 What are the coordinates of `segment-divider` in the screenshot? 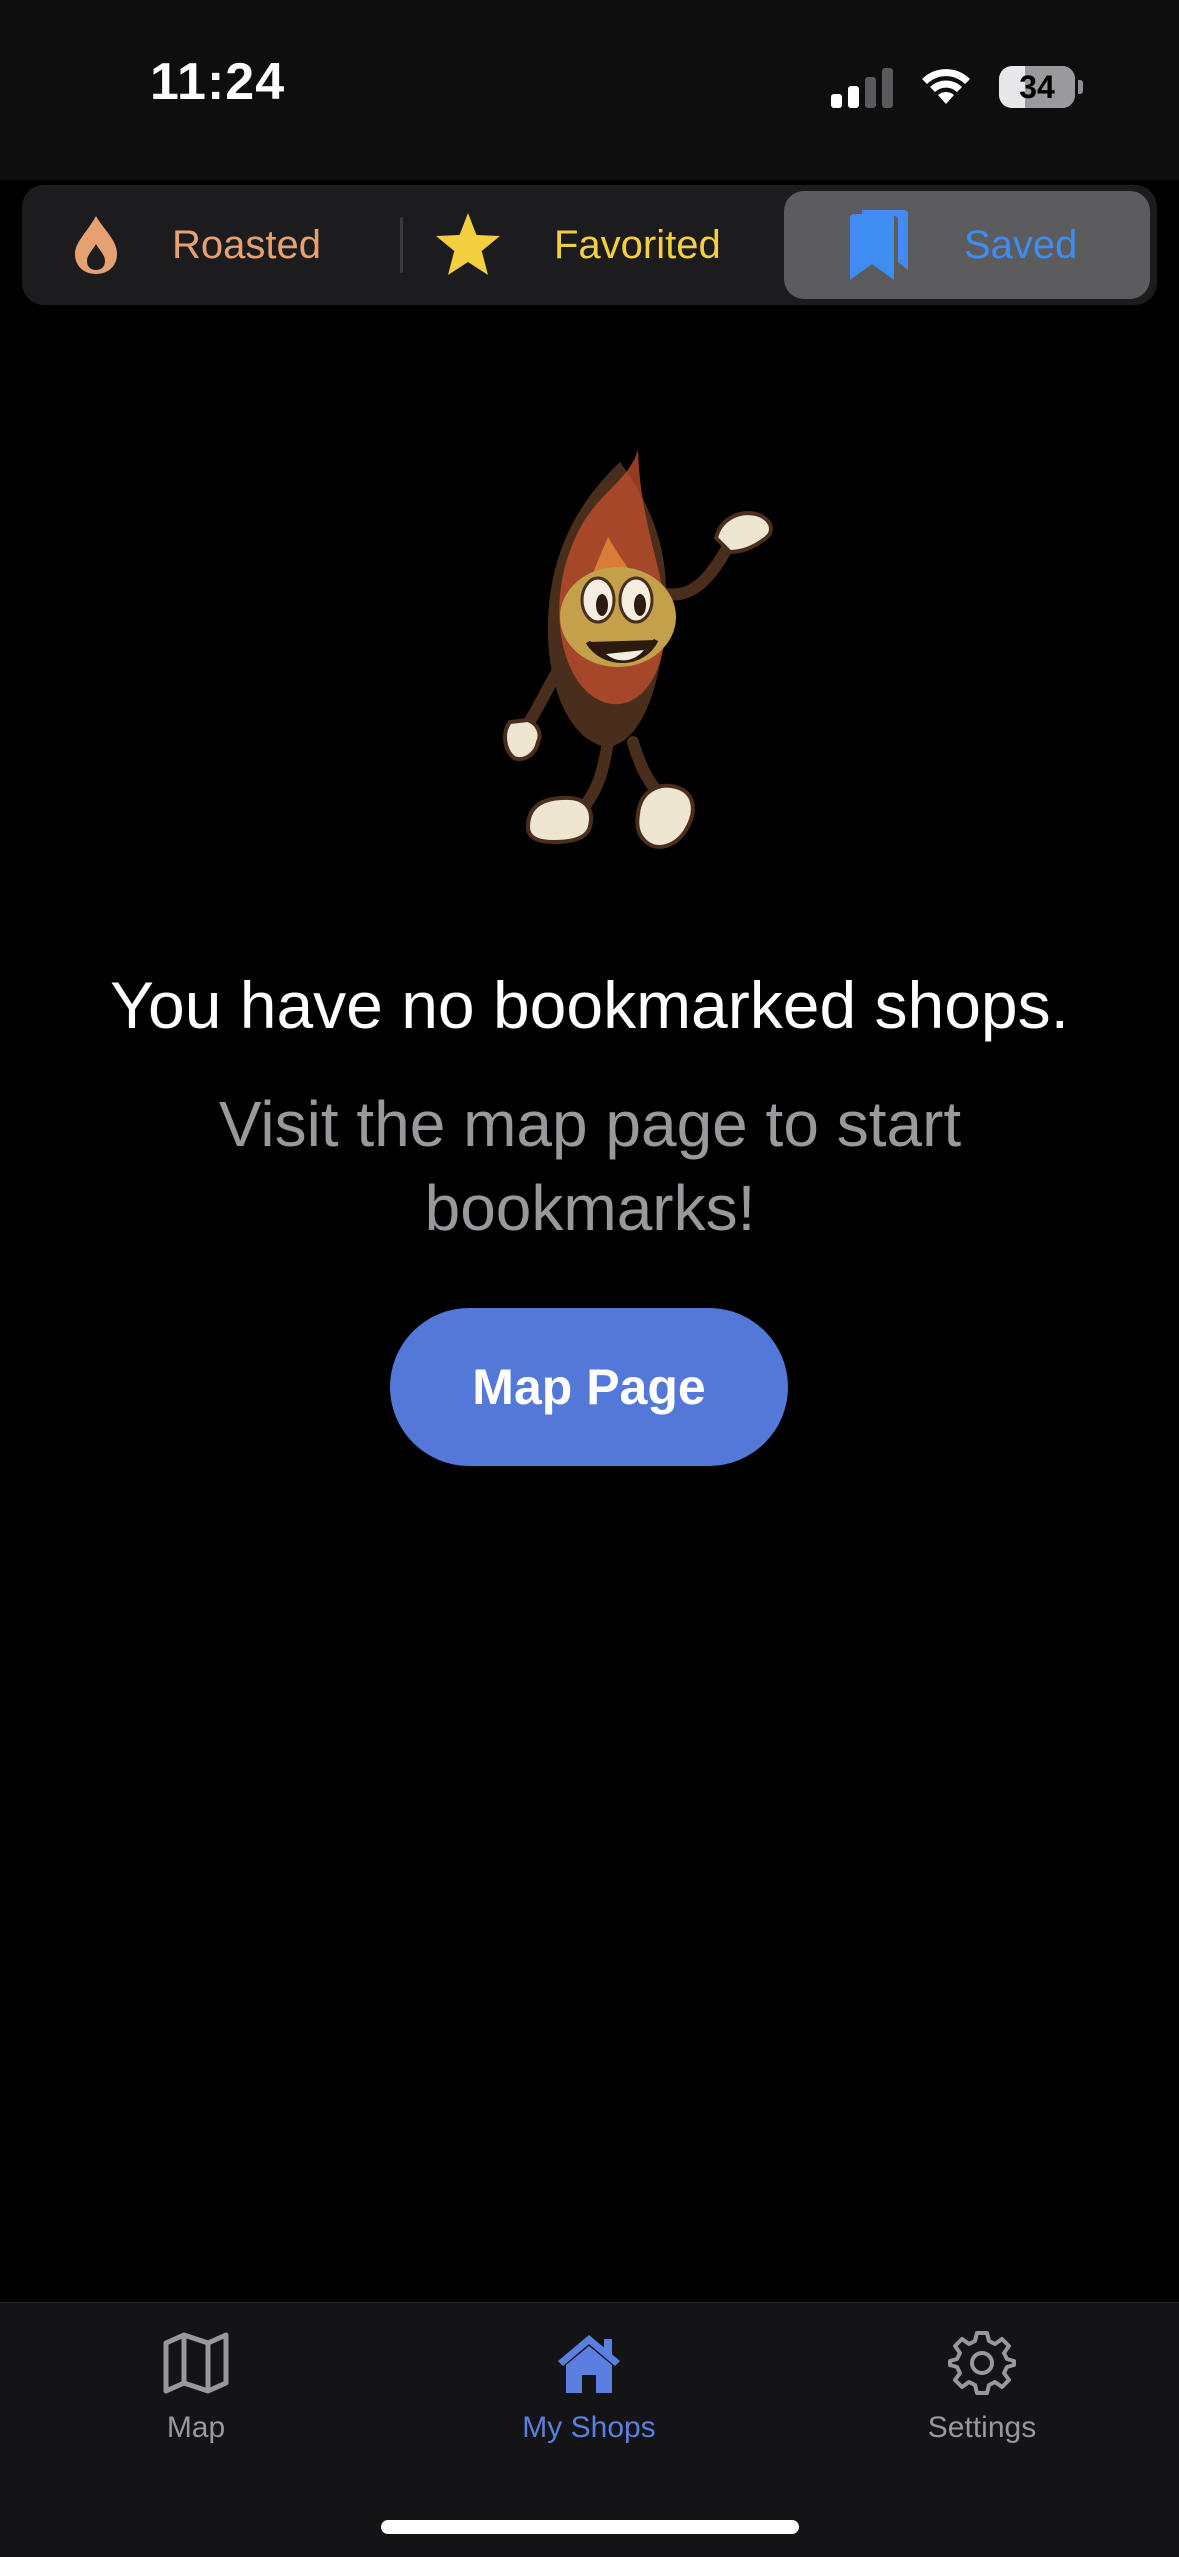 It's located at (401, 245).